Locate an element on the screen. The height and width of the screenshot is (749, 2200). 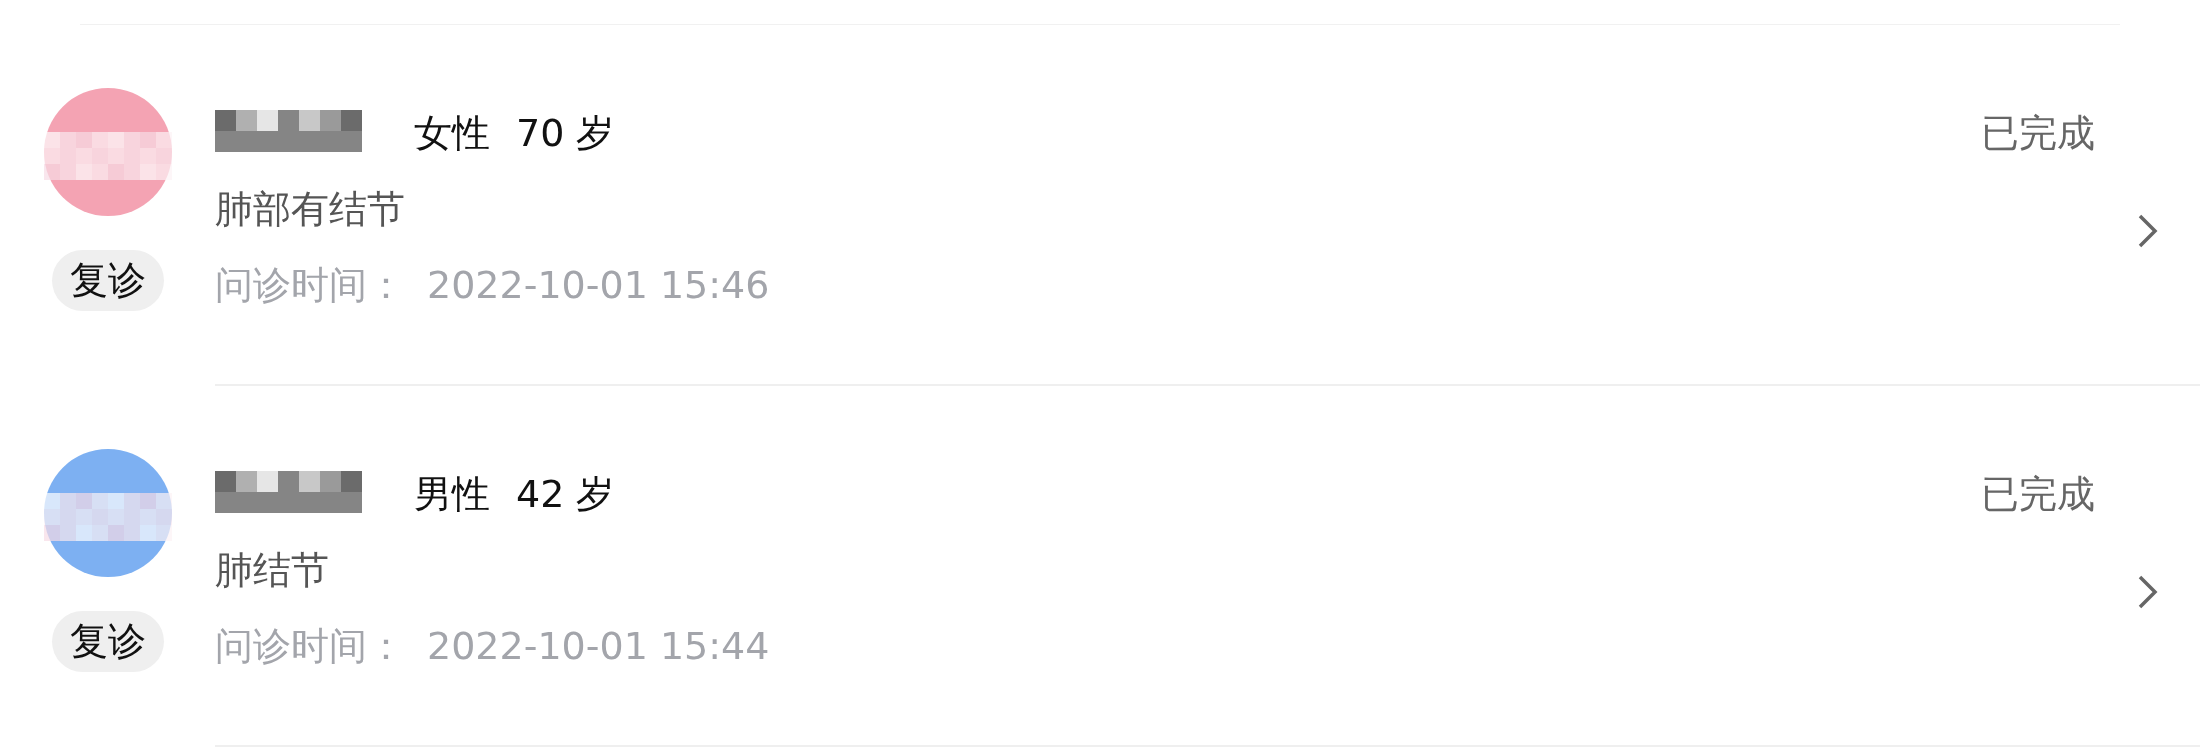
patient-age: 70 岁 is located at coordinates (565, 133).